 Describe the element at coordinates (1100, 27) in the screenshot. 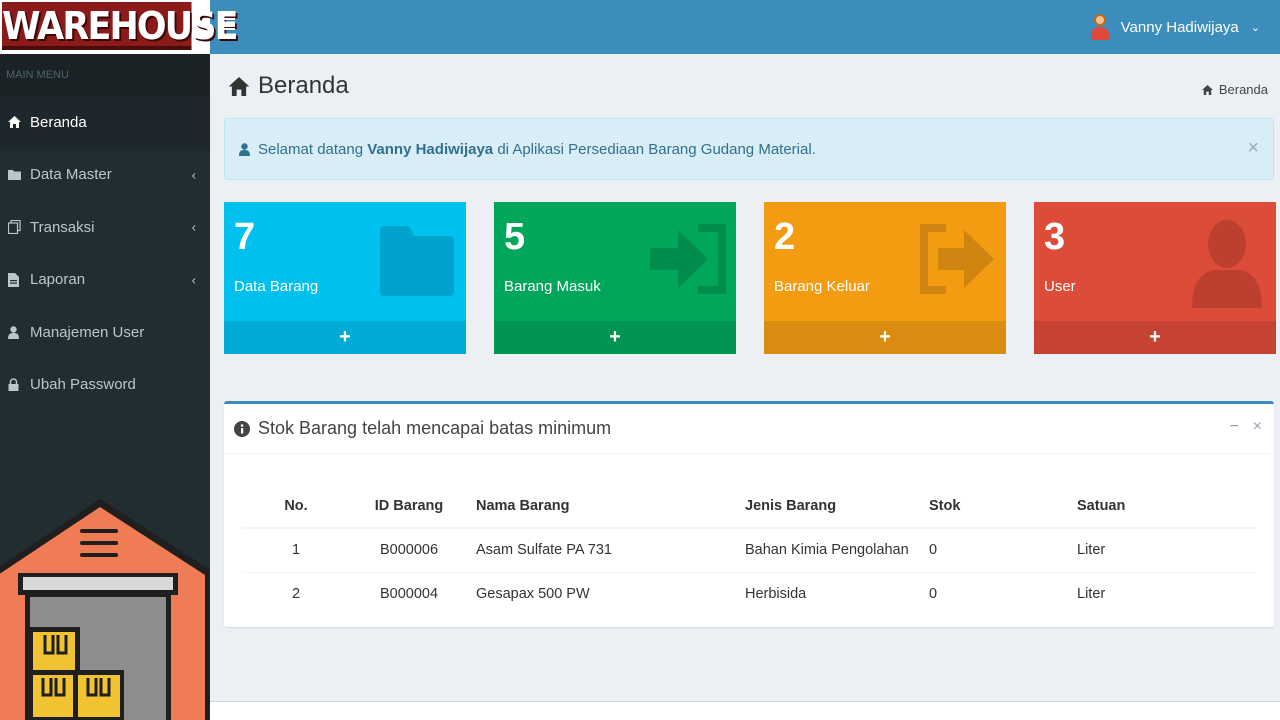

I see `user-avatar` at that location.